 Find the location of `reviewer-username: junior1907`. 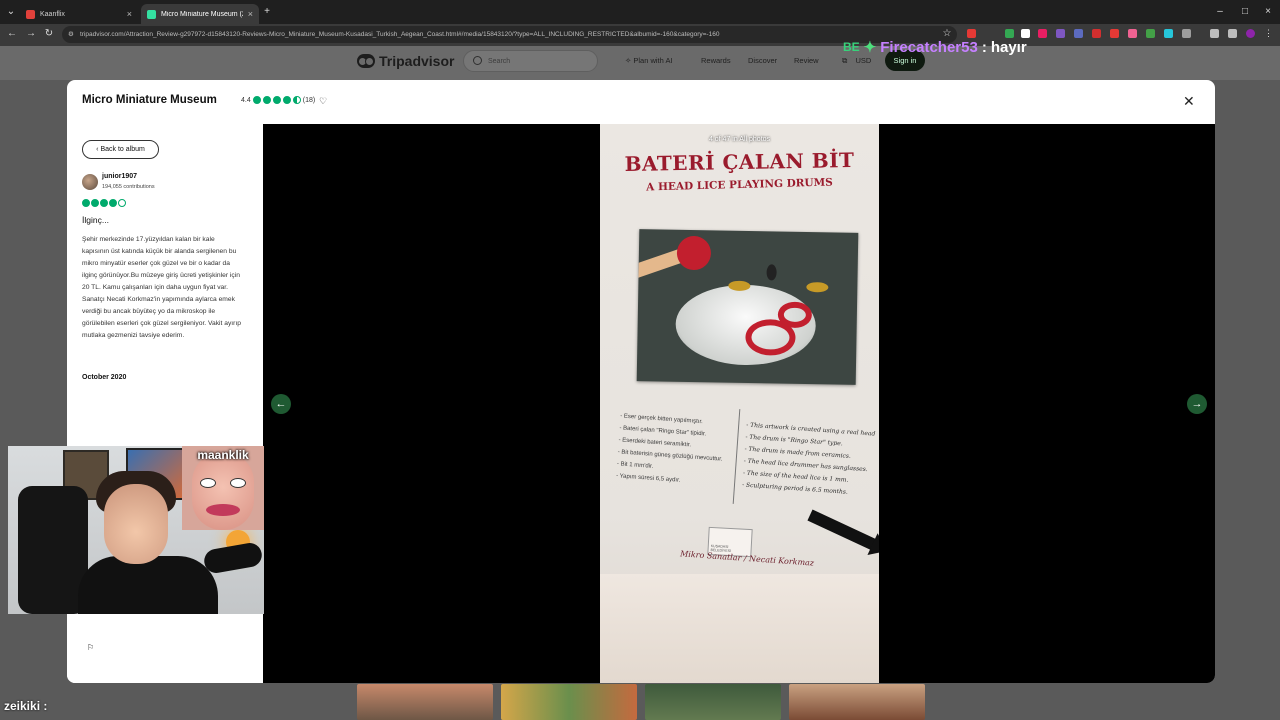

reviewer-username: junior1907 is located at coordinates (119, 176).